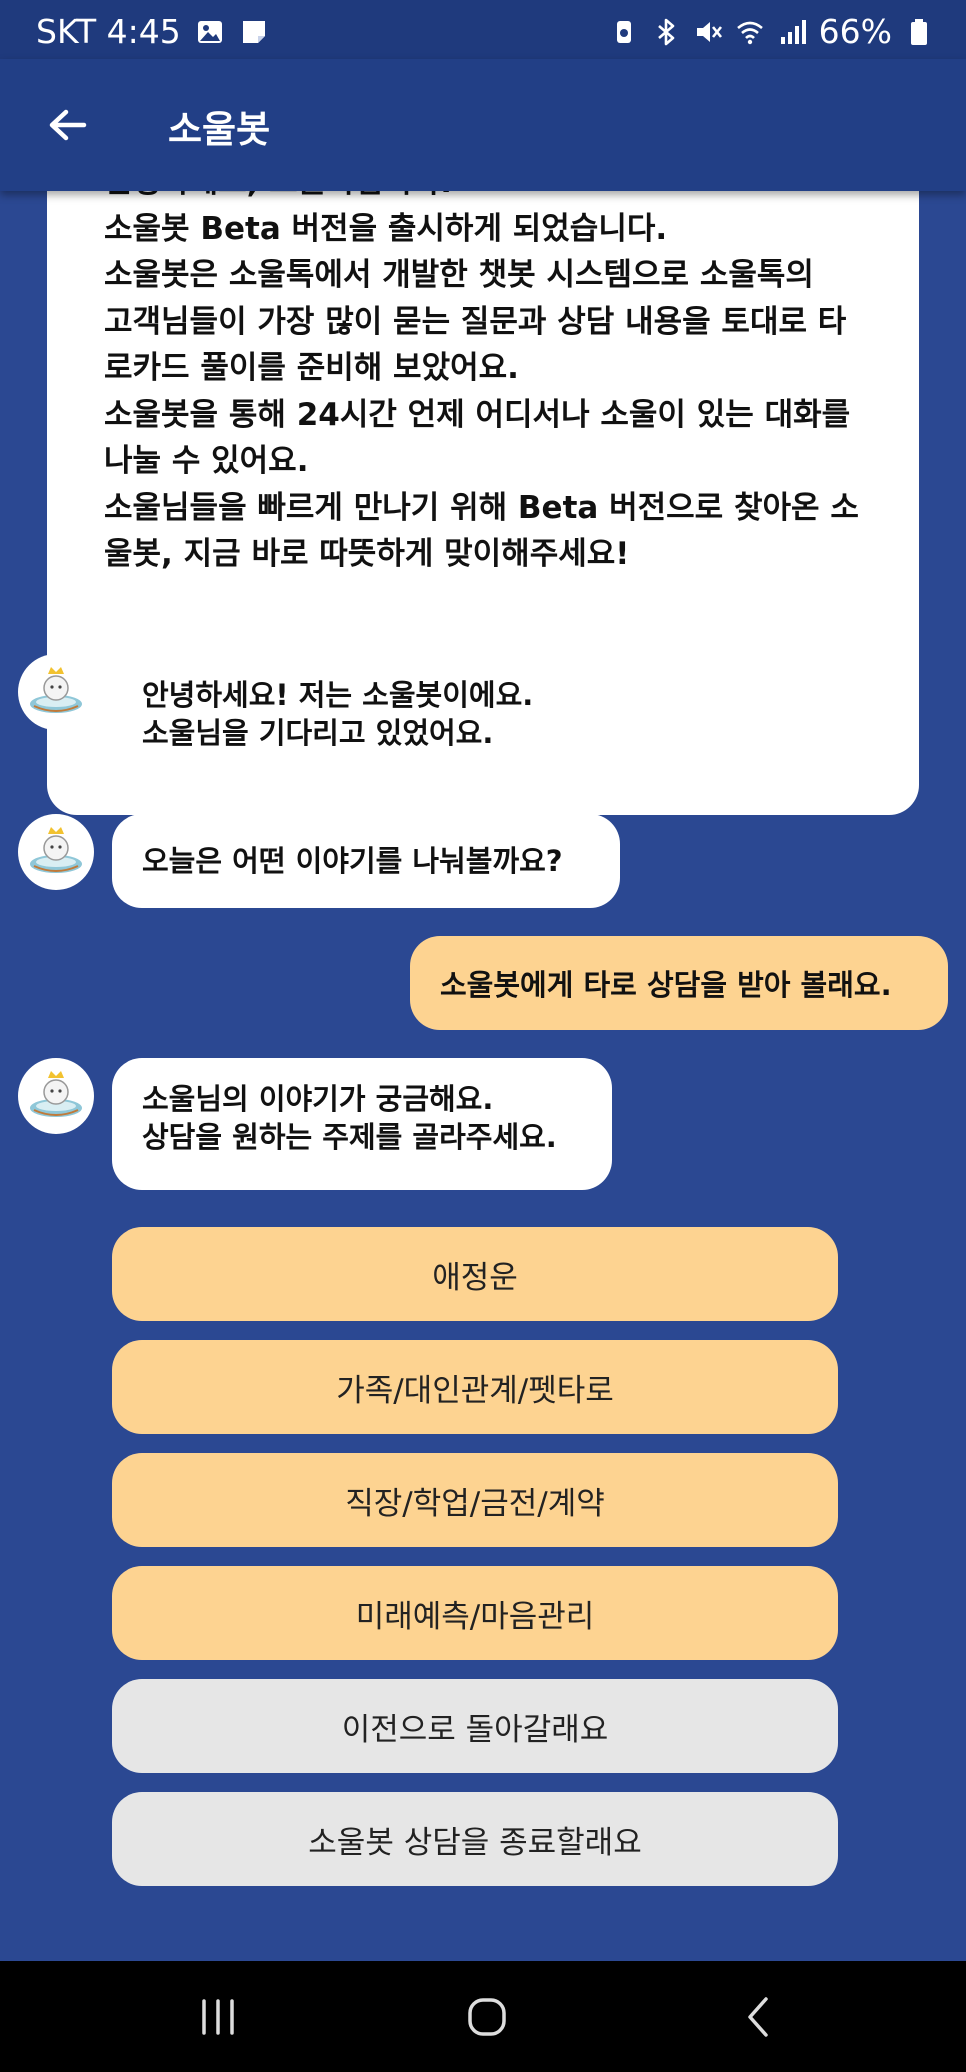 Image resolution: width=966 pixels, height=2072 pixels. Describe the element at coordinates (919, 32) in the screenshot. I see `battery-icon` at that location.